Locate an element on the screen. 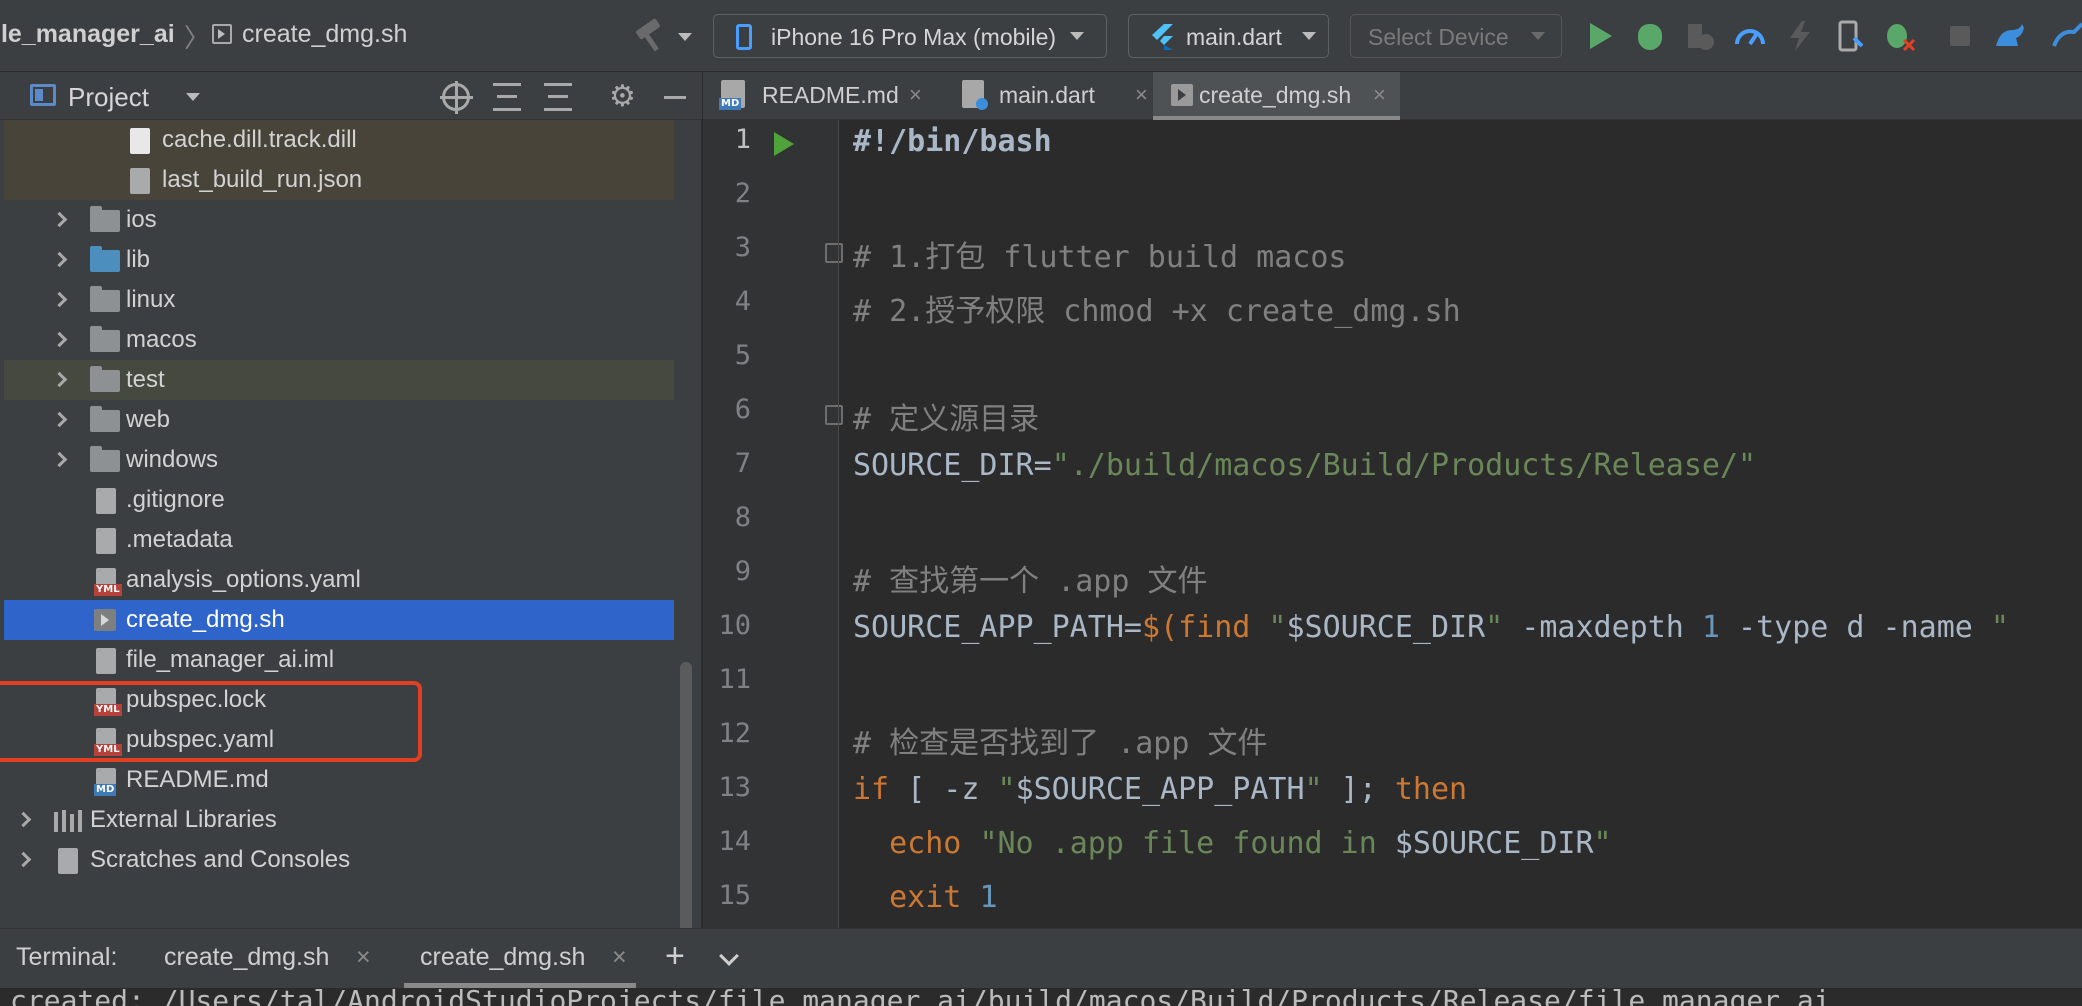  tree-item-scratches: Scratches and Consoles is located at coordinates (339, 860).